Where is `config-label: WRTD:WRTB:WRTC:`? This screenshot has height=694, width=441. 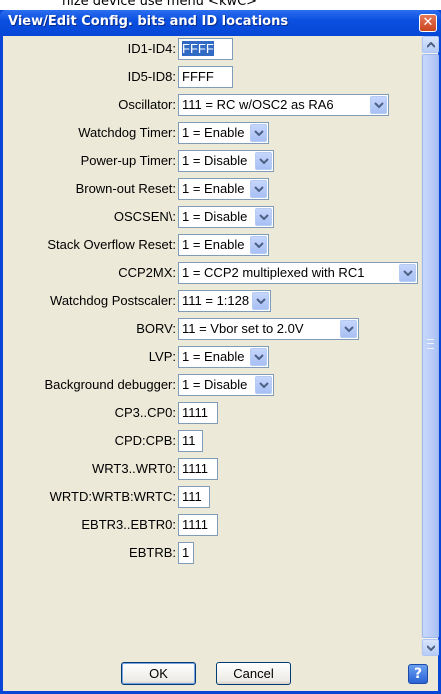 config-label: WRTD:WRTB:WRTC: is located at coordinates (112, 496).